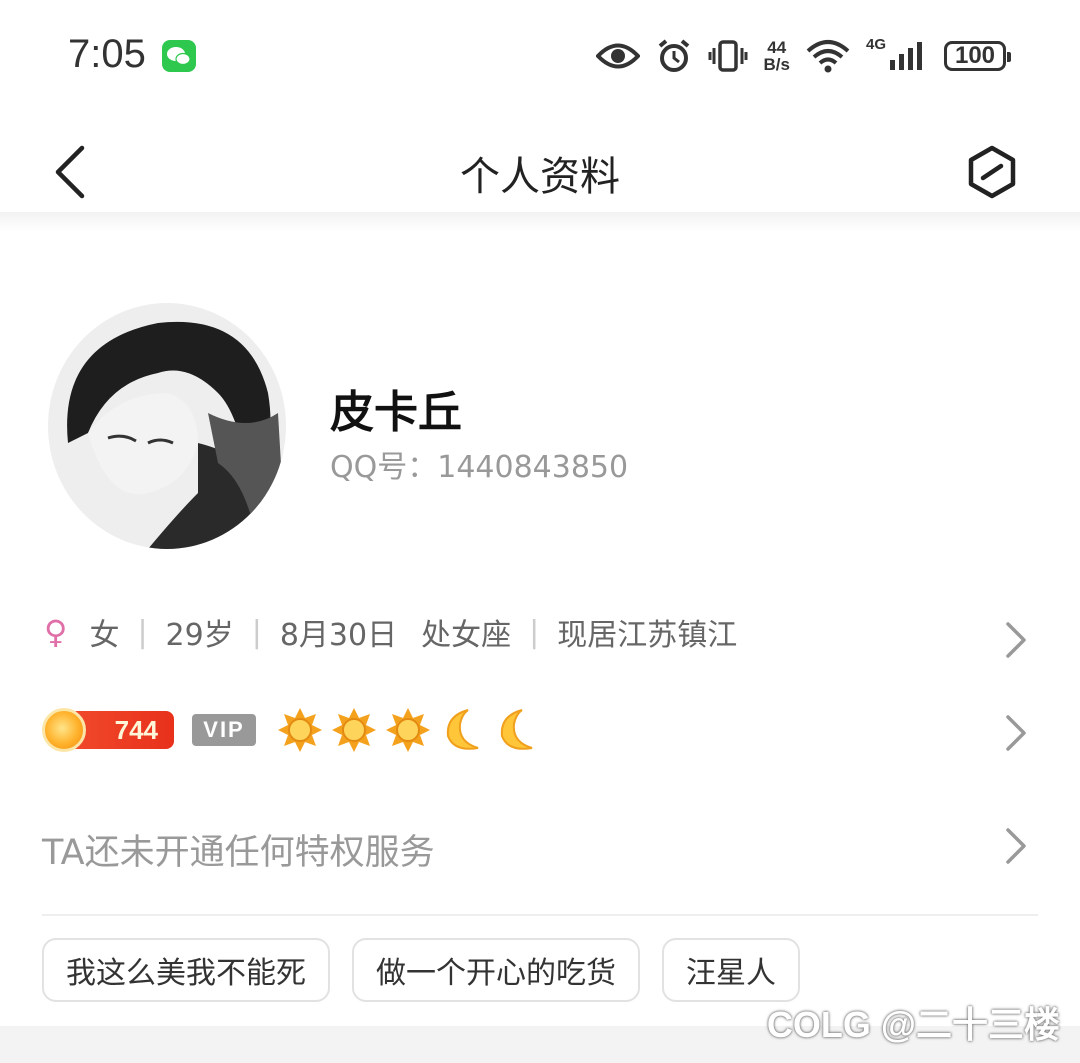 The width and height of the screenshot is (1080, 1063). I want to click on alarm-icon, so click(673, 55).